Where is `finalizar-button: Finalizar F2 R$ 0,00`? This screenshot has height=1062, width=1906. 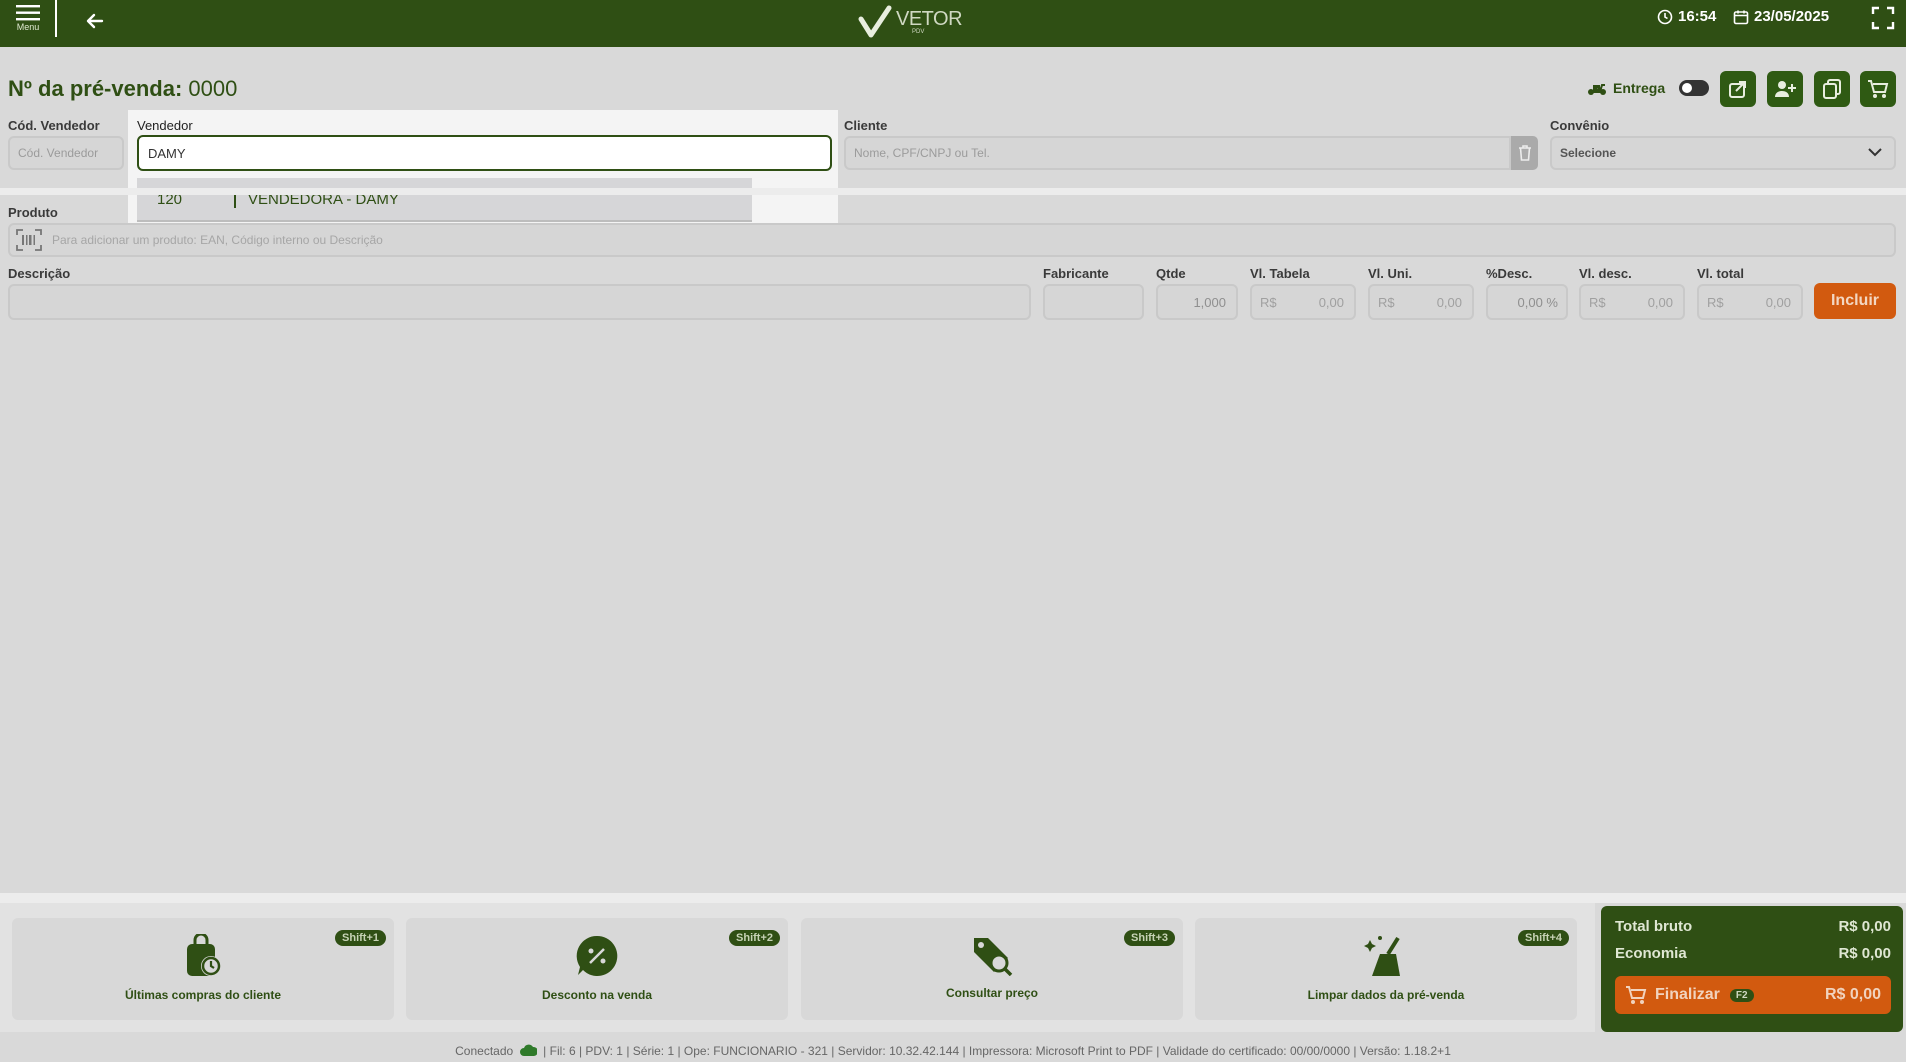
finalizar-button: Finalizar F2 R$ 0,00 is located at coordinates (1753, 995).